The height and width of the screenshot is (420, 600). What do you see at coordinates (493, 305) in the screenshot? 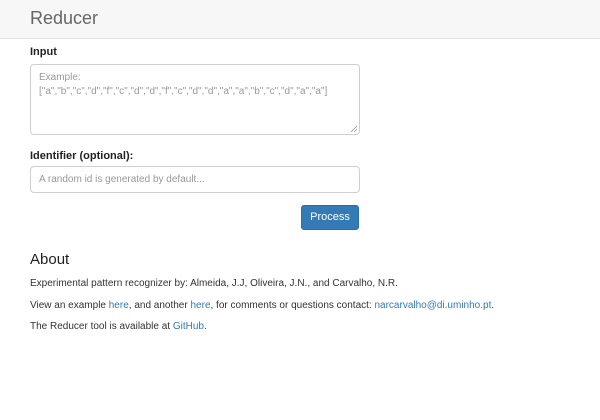
I see `contact-text-4: .` at bounding box center [493, 305].